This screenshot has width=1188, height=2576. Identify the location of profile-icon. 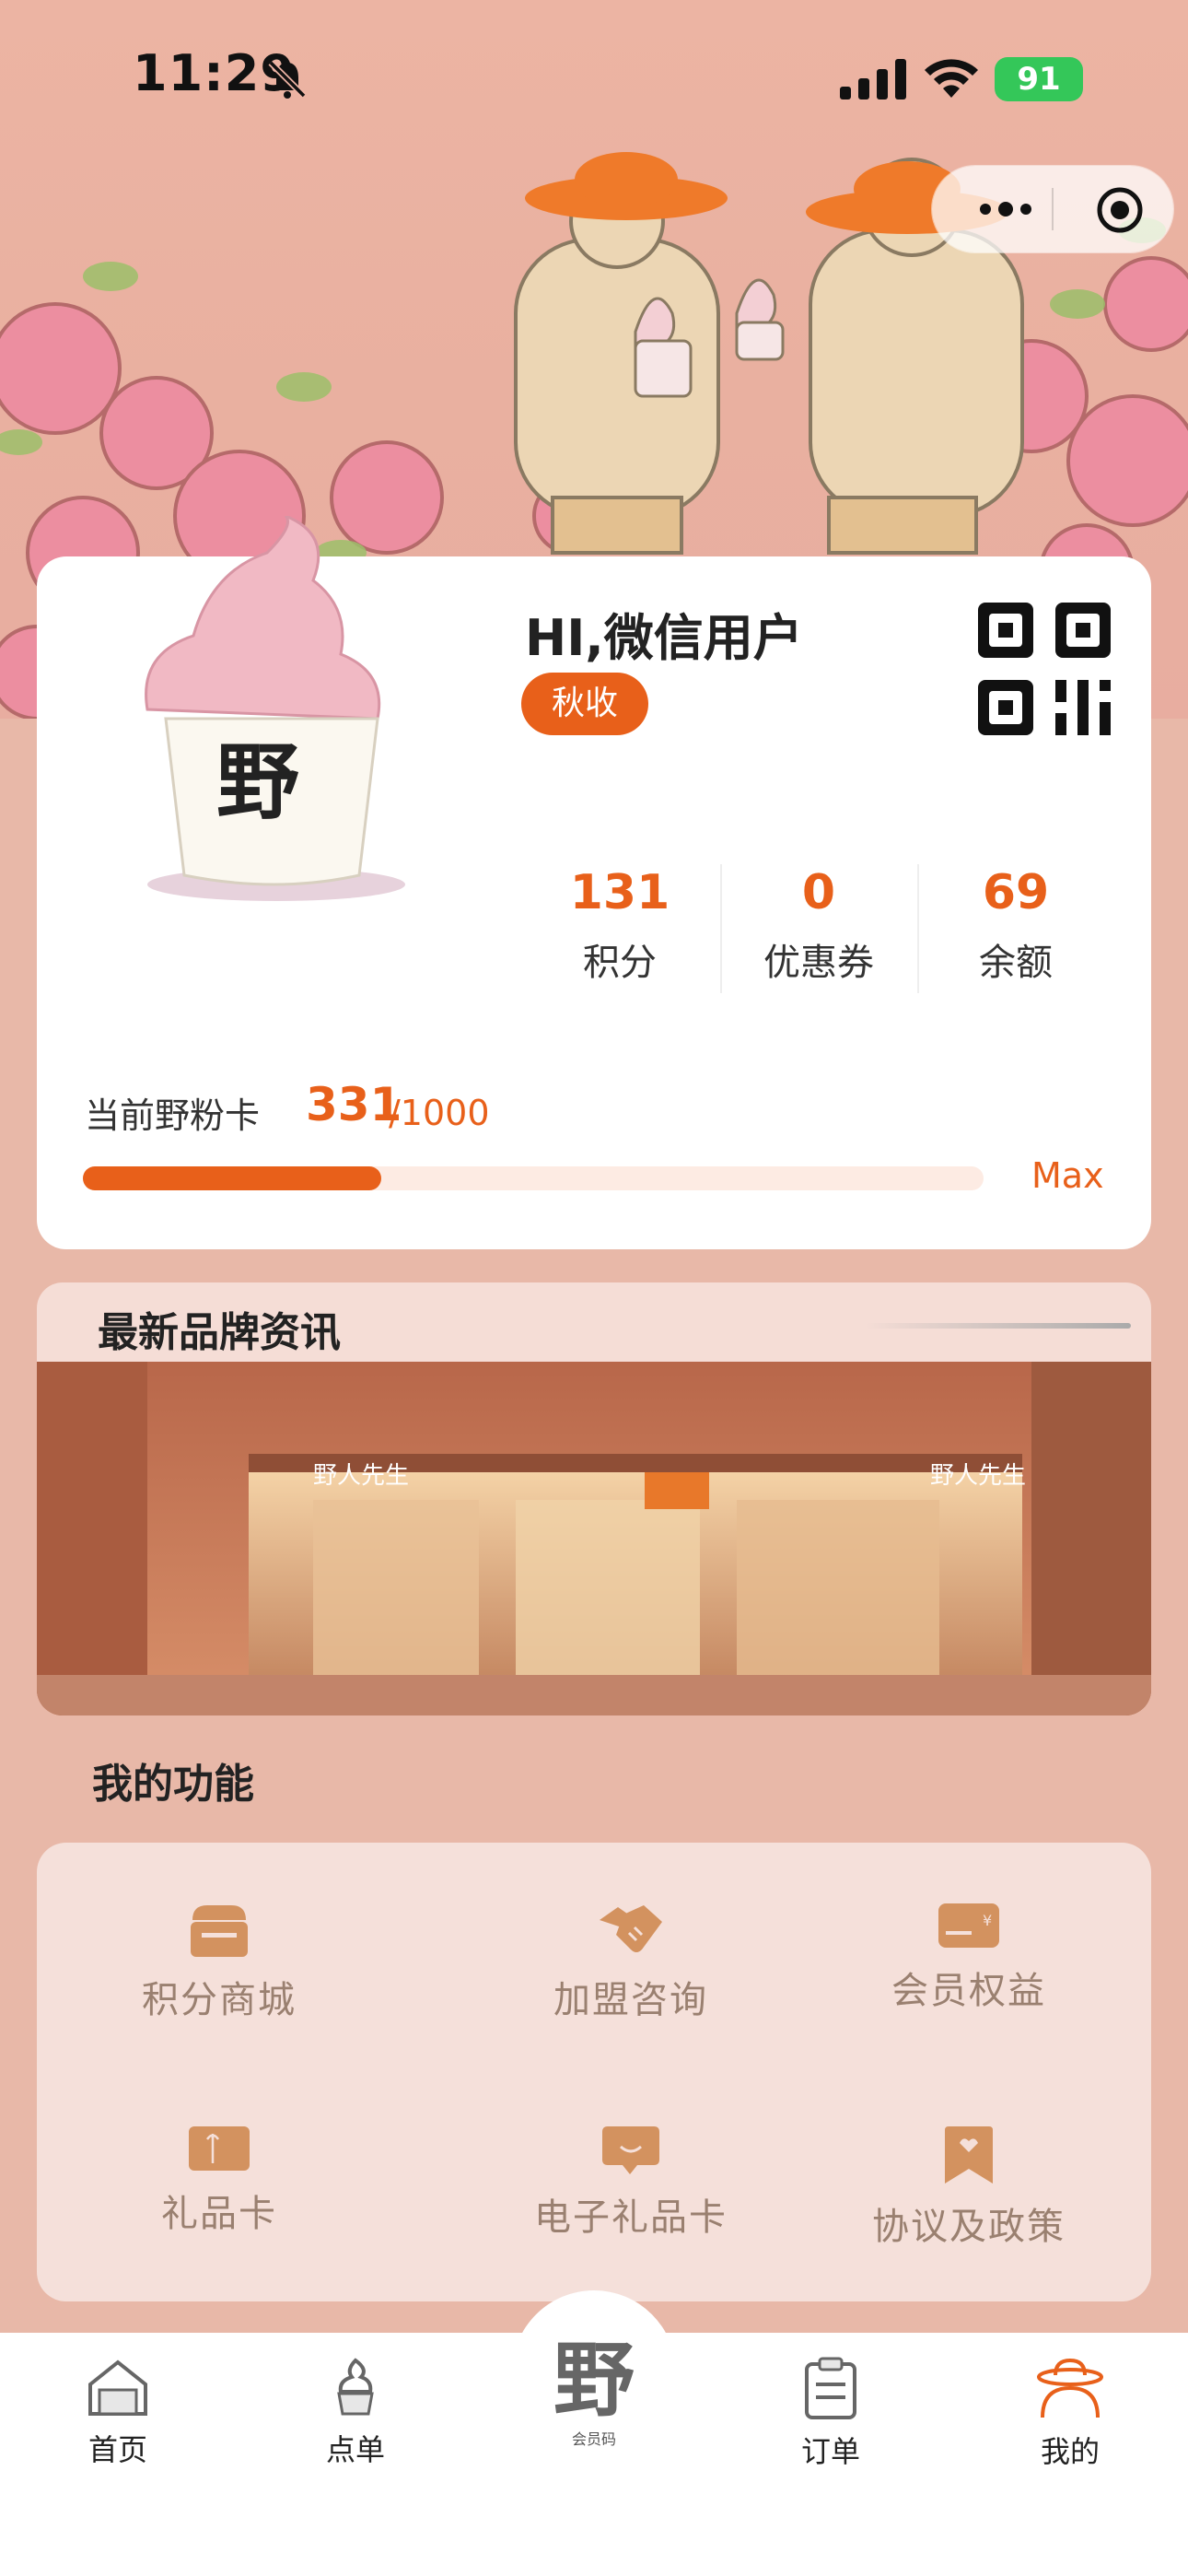
(1070, 2388).